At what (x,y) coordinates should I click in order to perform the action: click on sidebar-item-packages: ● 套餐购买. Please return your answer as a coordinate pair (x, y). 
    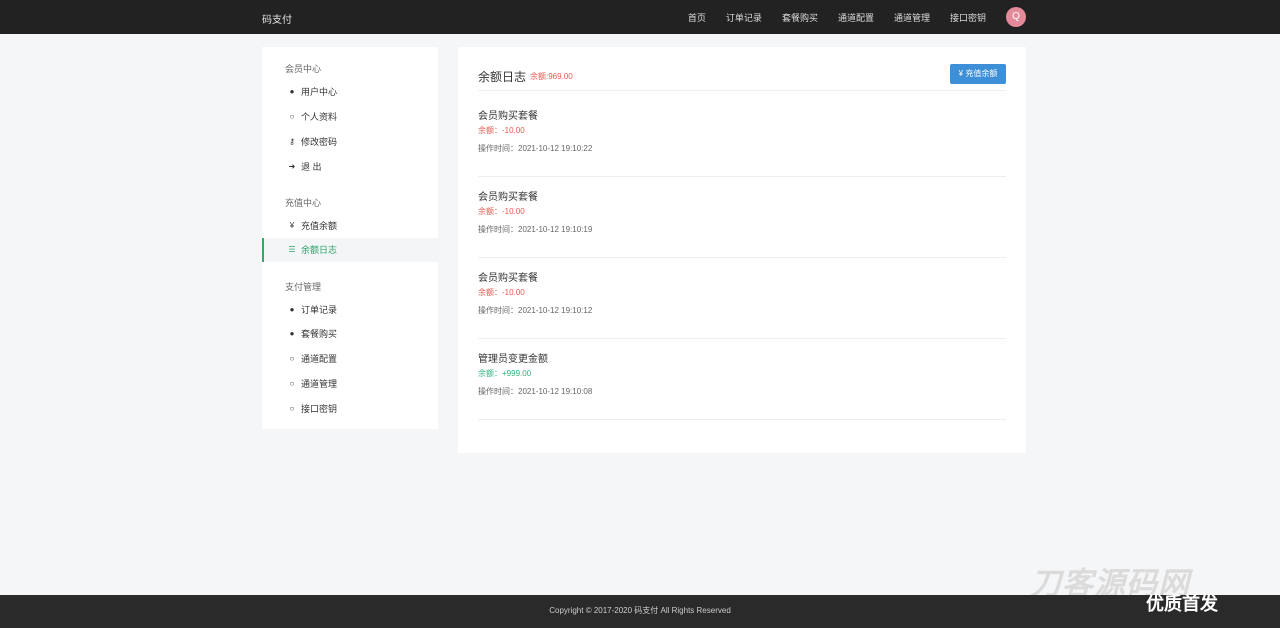
    Looking at the image, I should click on (350, 334).